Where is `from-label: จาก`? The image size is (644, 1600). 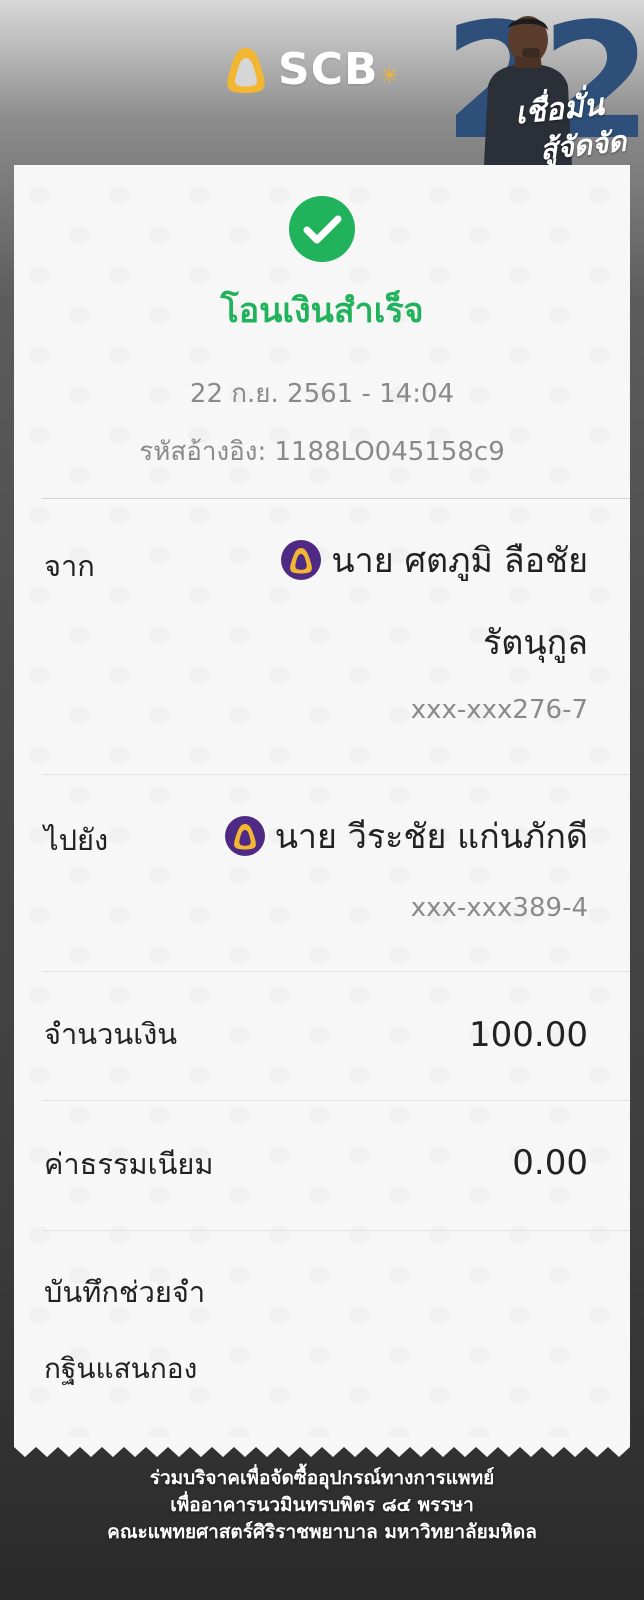 from-label: จาก is located at coordinates (69, 566).